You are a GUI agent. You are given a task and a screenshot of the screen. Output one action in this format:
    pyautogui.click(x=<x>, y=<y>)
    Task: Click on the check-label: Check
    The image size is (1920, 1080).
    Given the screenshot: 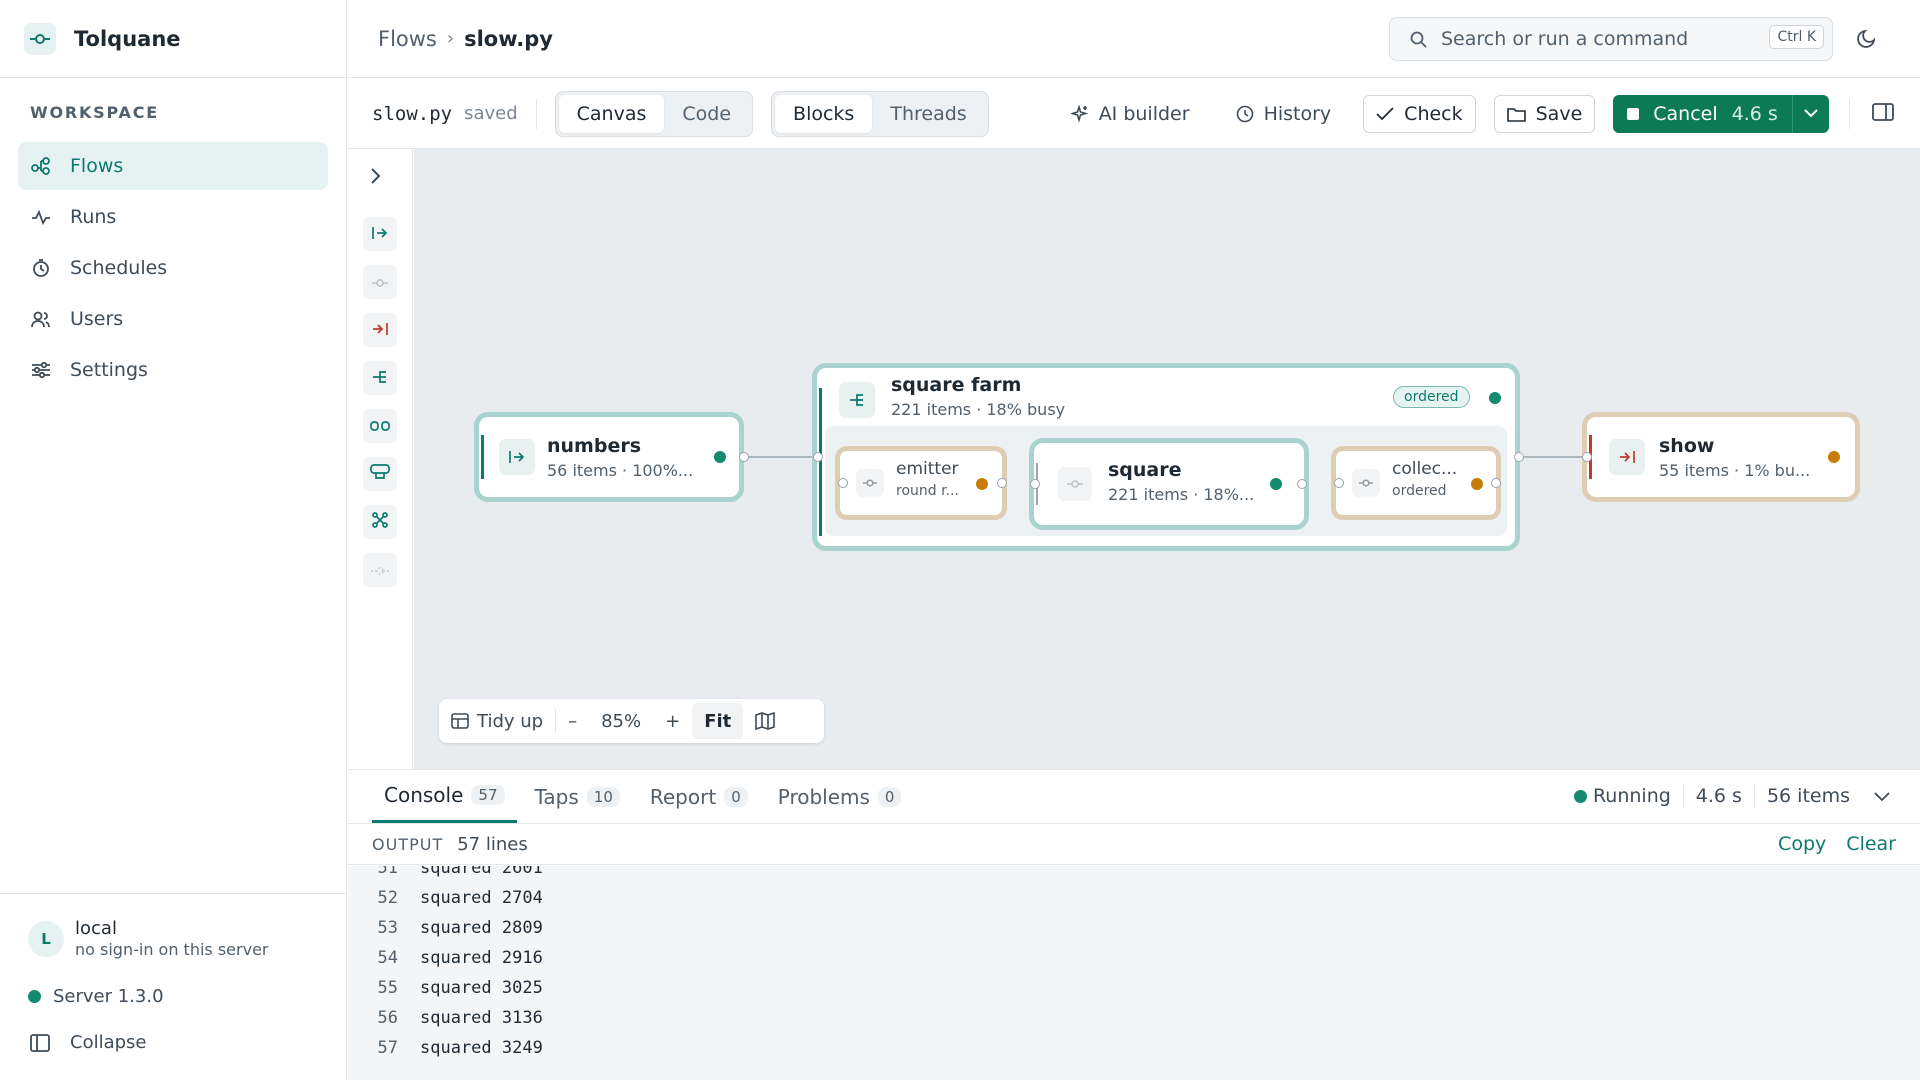 What is the action you would take?
    pyautogui.click(x=1433, y=113)
    